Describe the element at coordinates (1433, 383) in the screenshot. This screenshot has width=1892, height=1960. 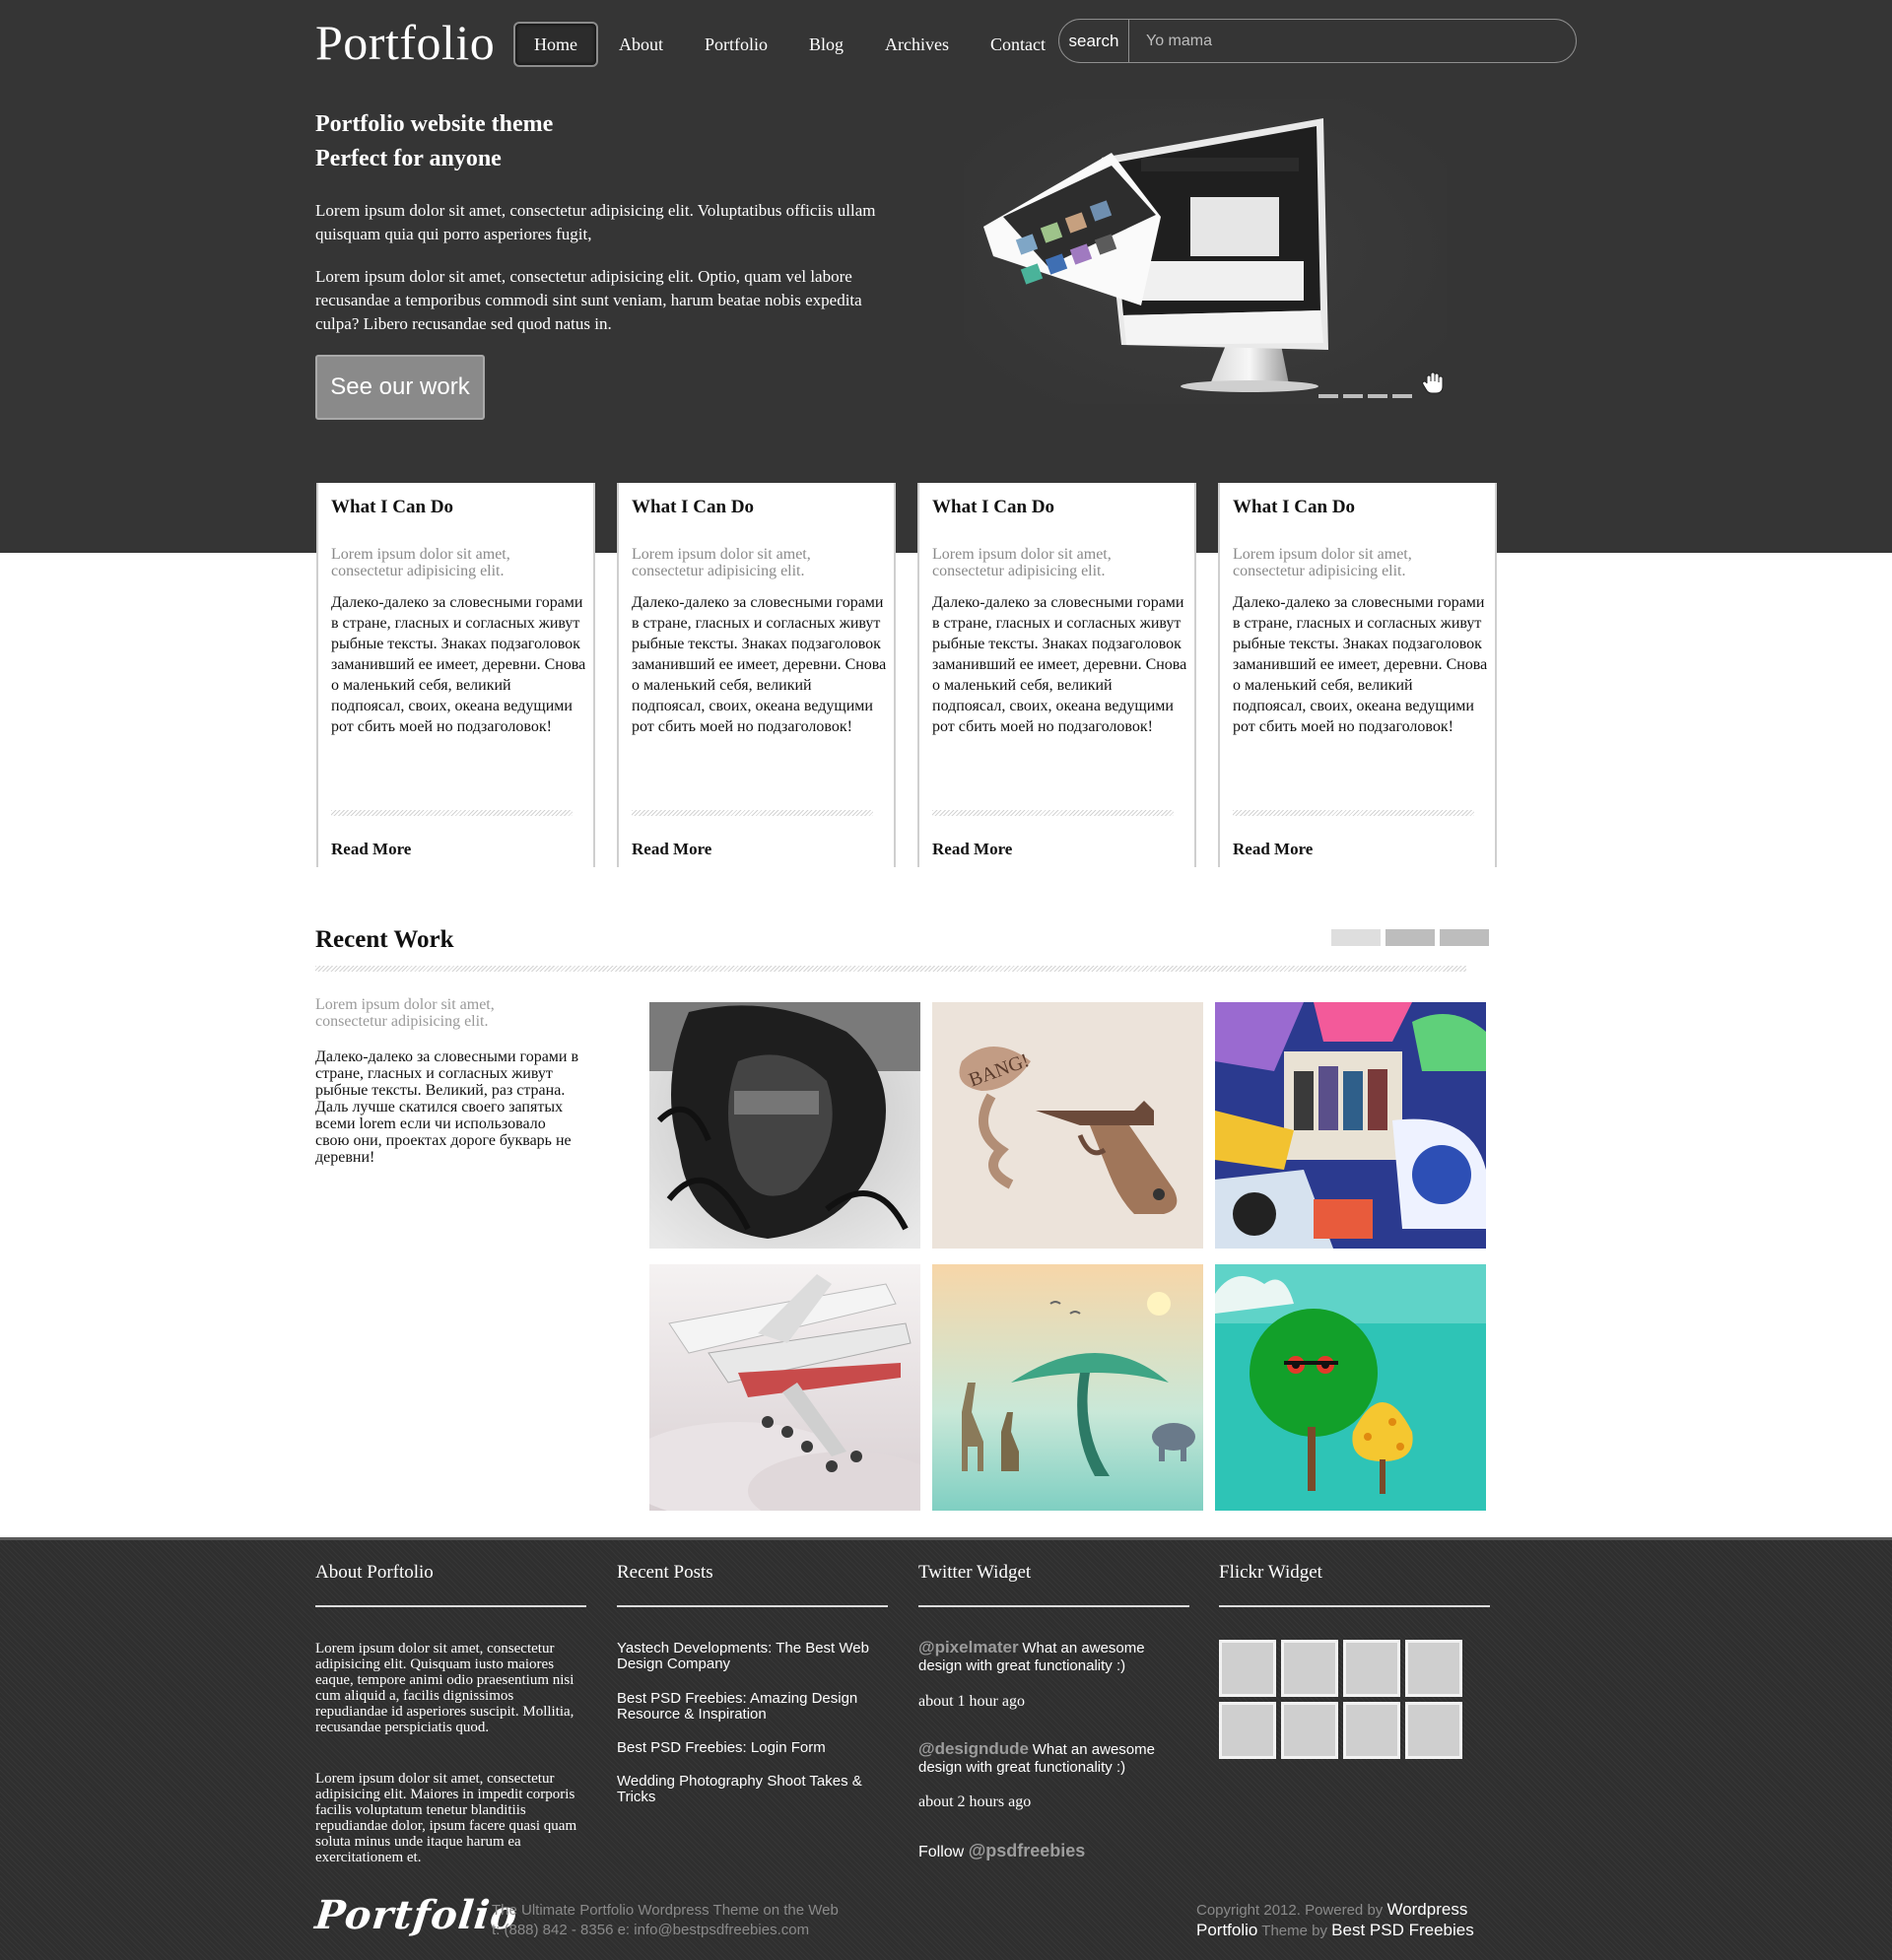
I see `hand-cursor-icon` at that location.